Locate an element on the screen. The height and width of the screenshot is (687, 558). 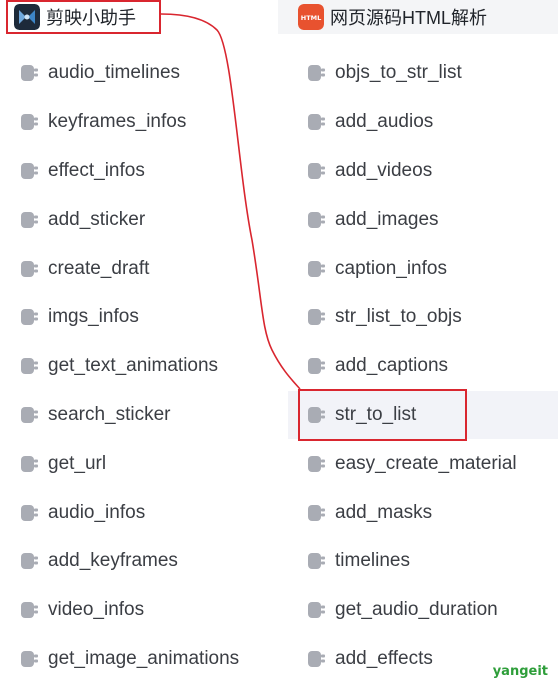
tool-item-video-infos: video_infos is located at coordinates (139, 610).